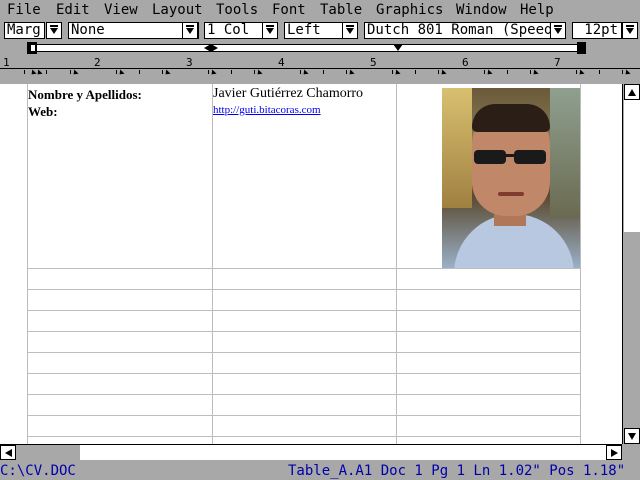 The width and height of the screenshot is (640, 480). I want to click on arrow-up-icon, so click(632, 92).